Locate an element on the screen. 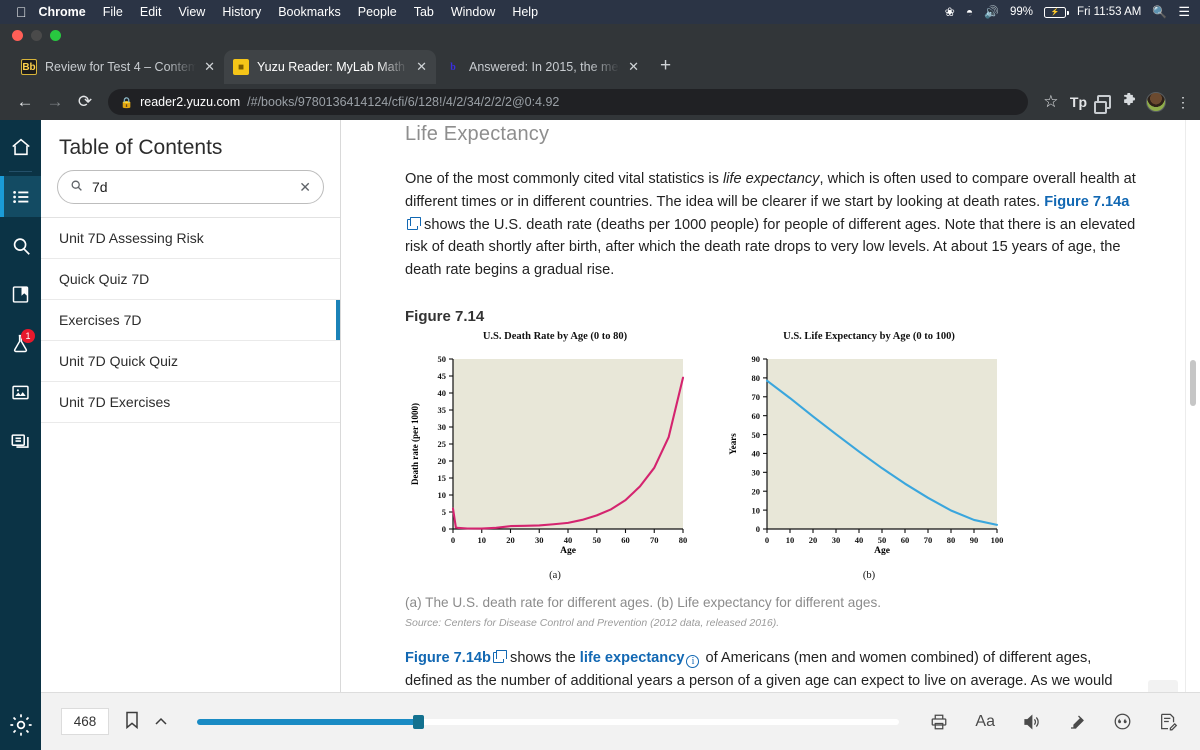 The height and width of the screenshot is (750, 1200). menu-file: File is located at coordinates (113, 12).